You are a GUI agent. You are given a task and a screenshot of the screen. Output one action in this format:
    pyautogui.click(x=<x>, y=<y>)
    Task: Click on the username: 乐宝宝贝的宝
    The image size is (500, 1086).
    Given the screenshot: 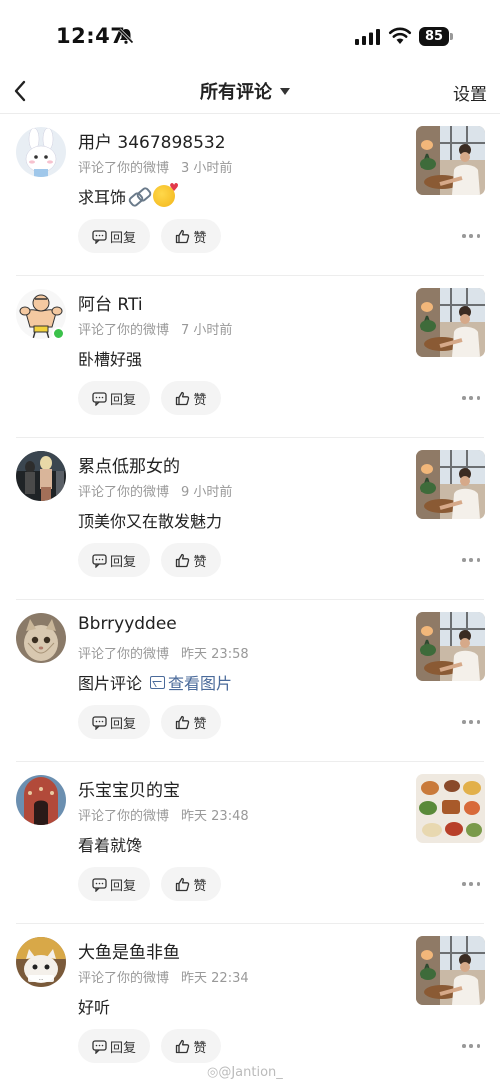 What is the action you would take?
    pyautogui.click(x=129, y=788)
    